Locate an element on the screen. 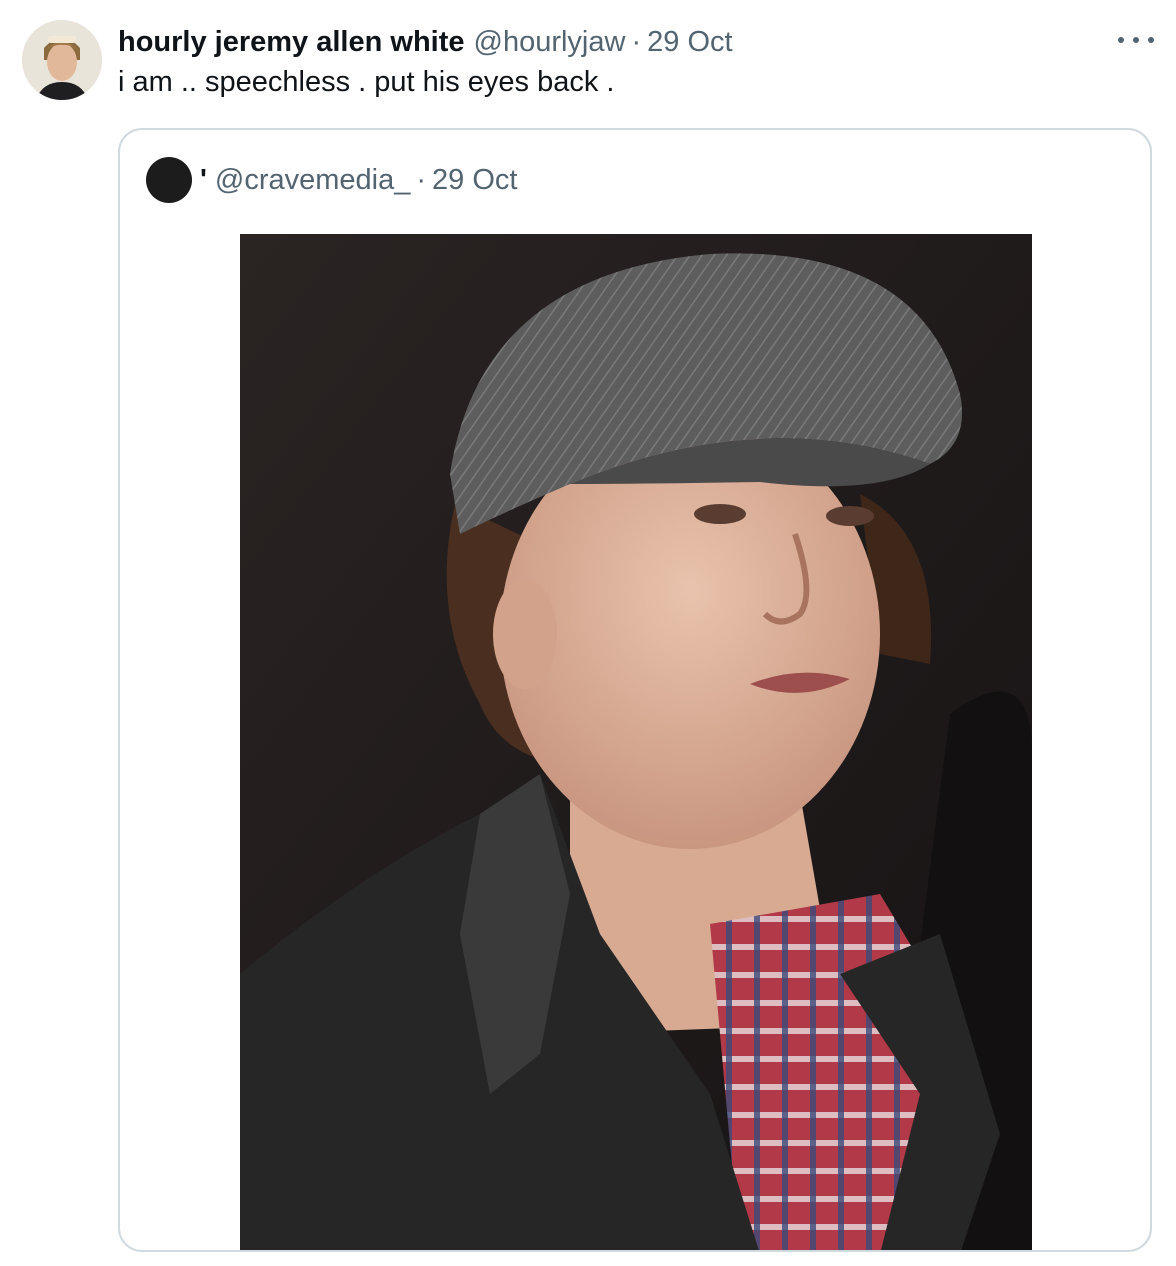 Image resolution: width=1176 pixels, height=1266 pixels. author-avatar is located at coordinates (62, 60).